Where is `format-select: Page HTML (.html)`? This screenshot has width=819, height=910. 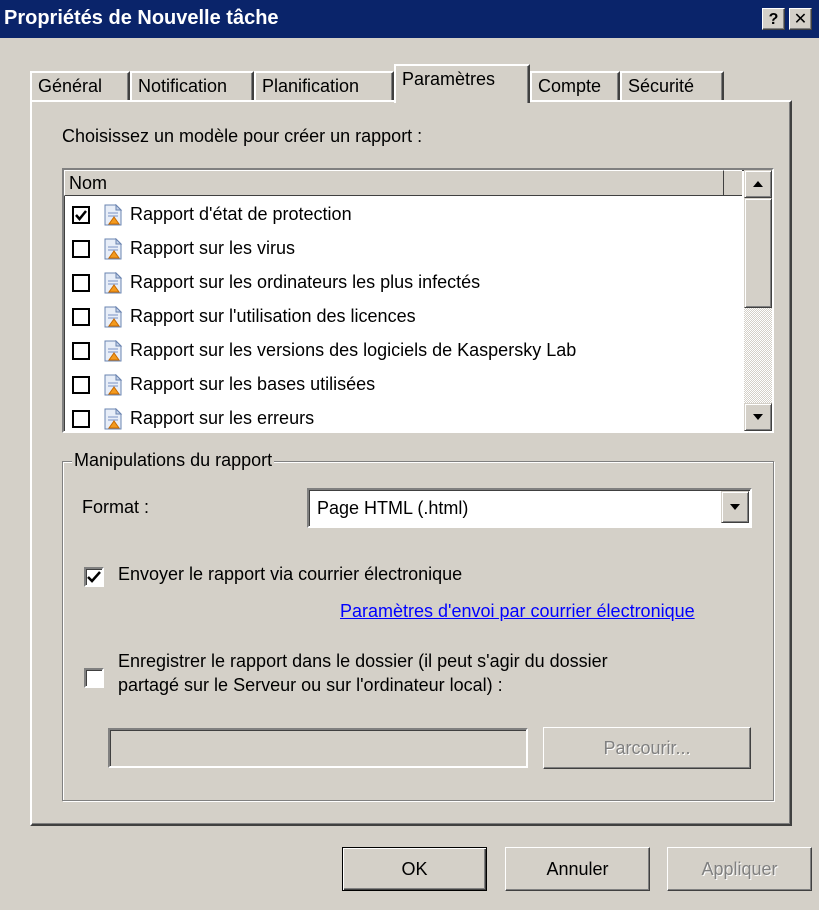
format-select: Page HTML (.html) is located at coordinates (529, 508).